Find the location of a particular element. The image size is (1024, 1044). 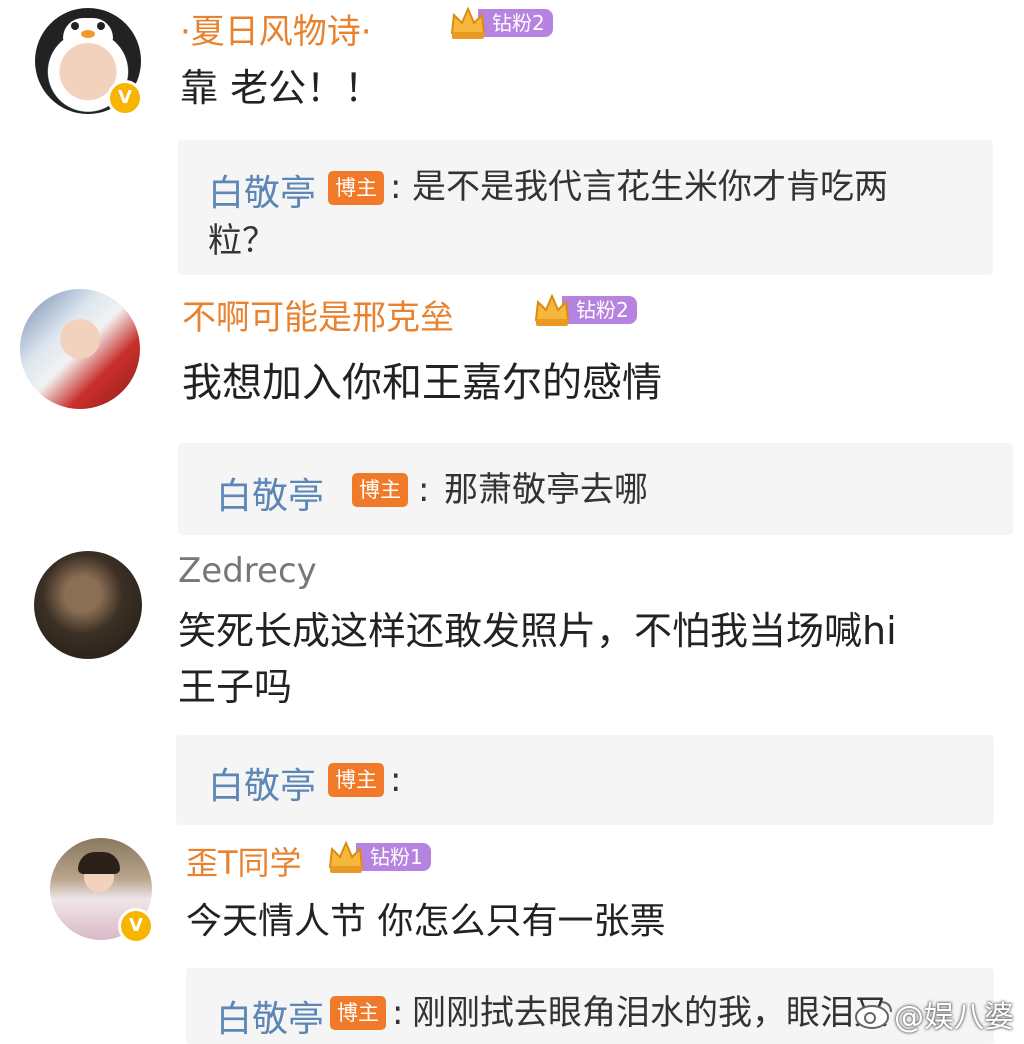

reply-box: 白敬亭 博主 : is located at coordinates (585, 780).